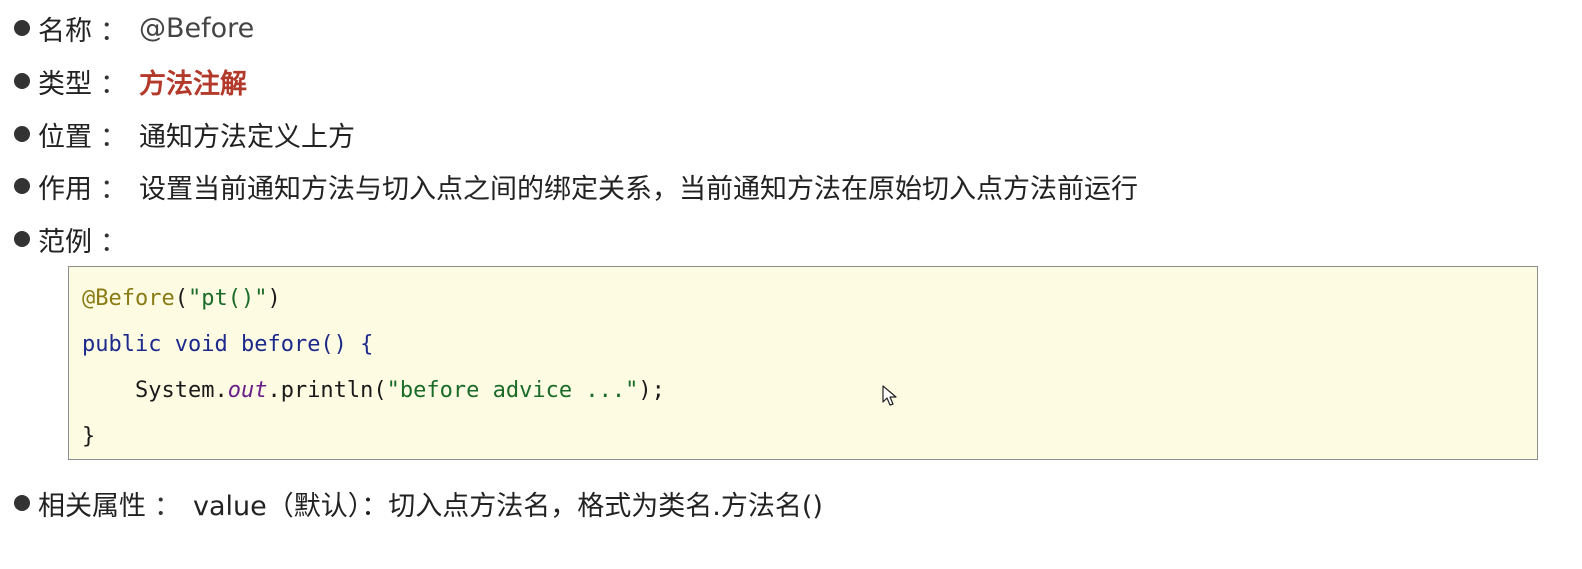 Image resolution: width=1582 pixels, height=569 pixels. What do you see at coordinates (65, 137) in the screenshot?
I see `property-position-label: 位置` at bounding box center [65, 137].